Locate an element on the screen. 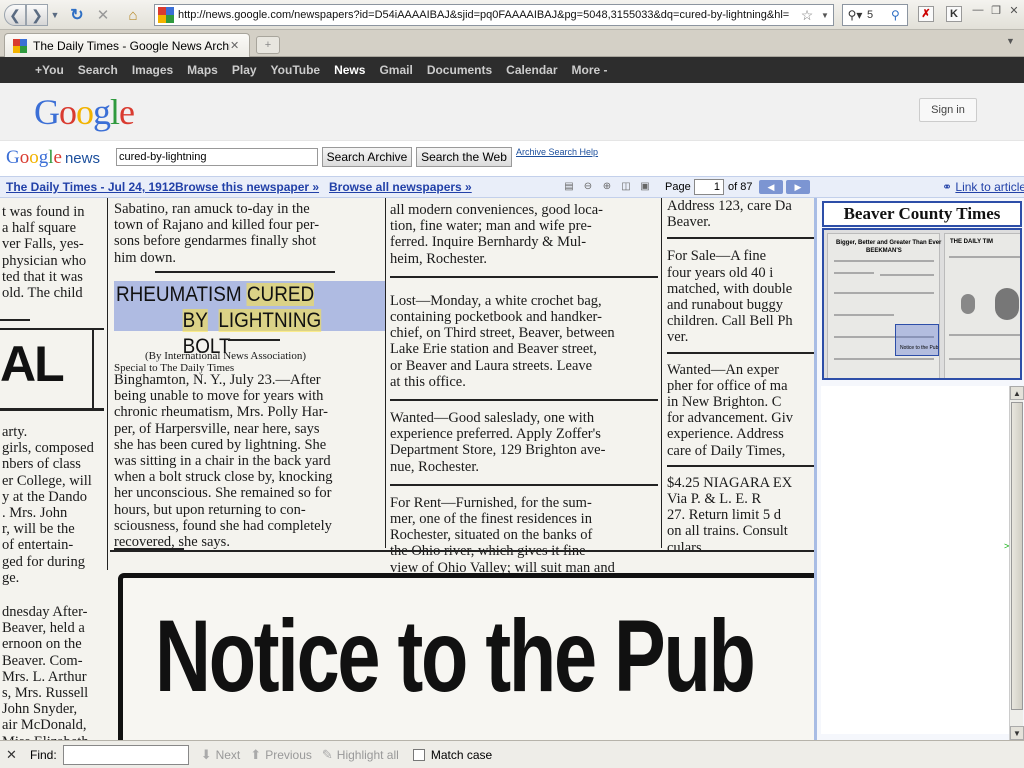 This screenshot has width=1024, height=768. forward-button: ❯ is located at coordinates (37, 15).